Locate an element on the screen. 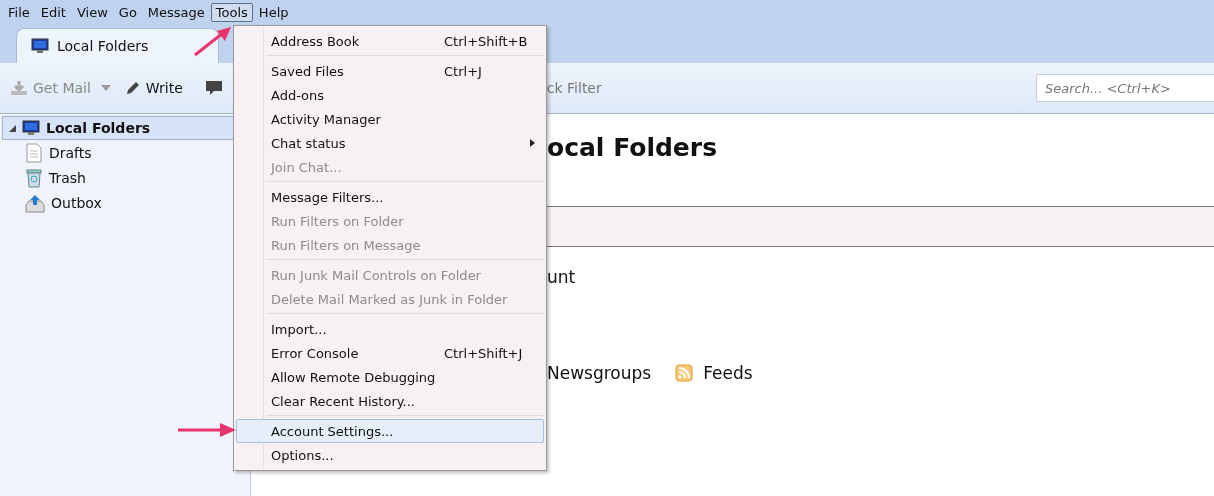 The width and height of the screenshot is (1214, 496). account-heading: ocal Folders is located at coordinates (632, 148).